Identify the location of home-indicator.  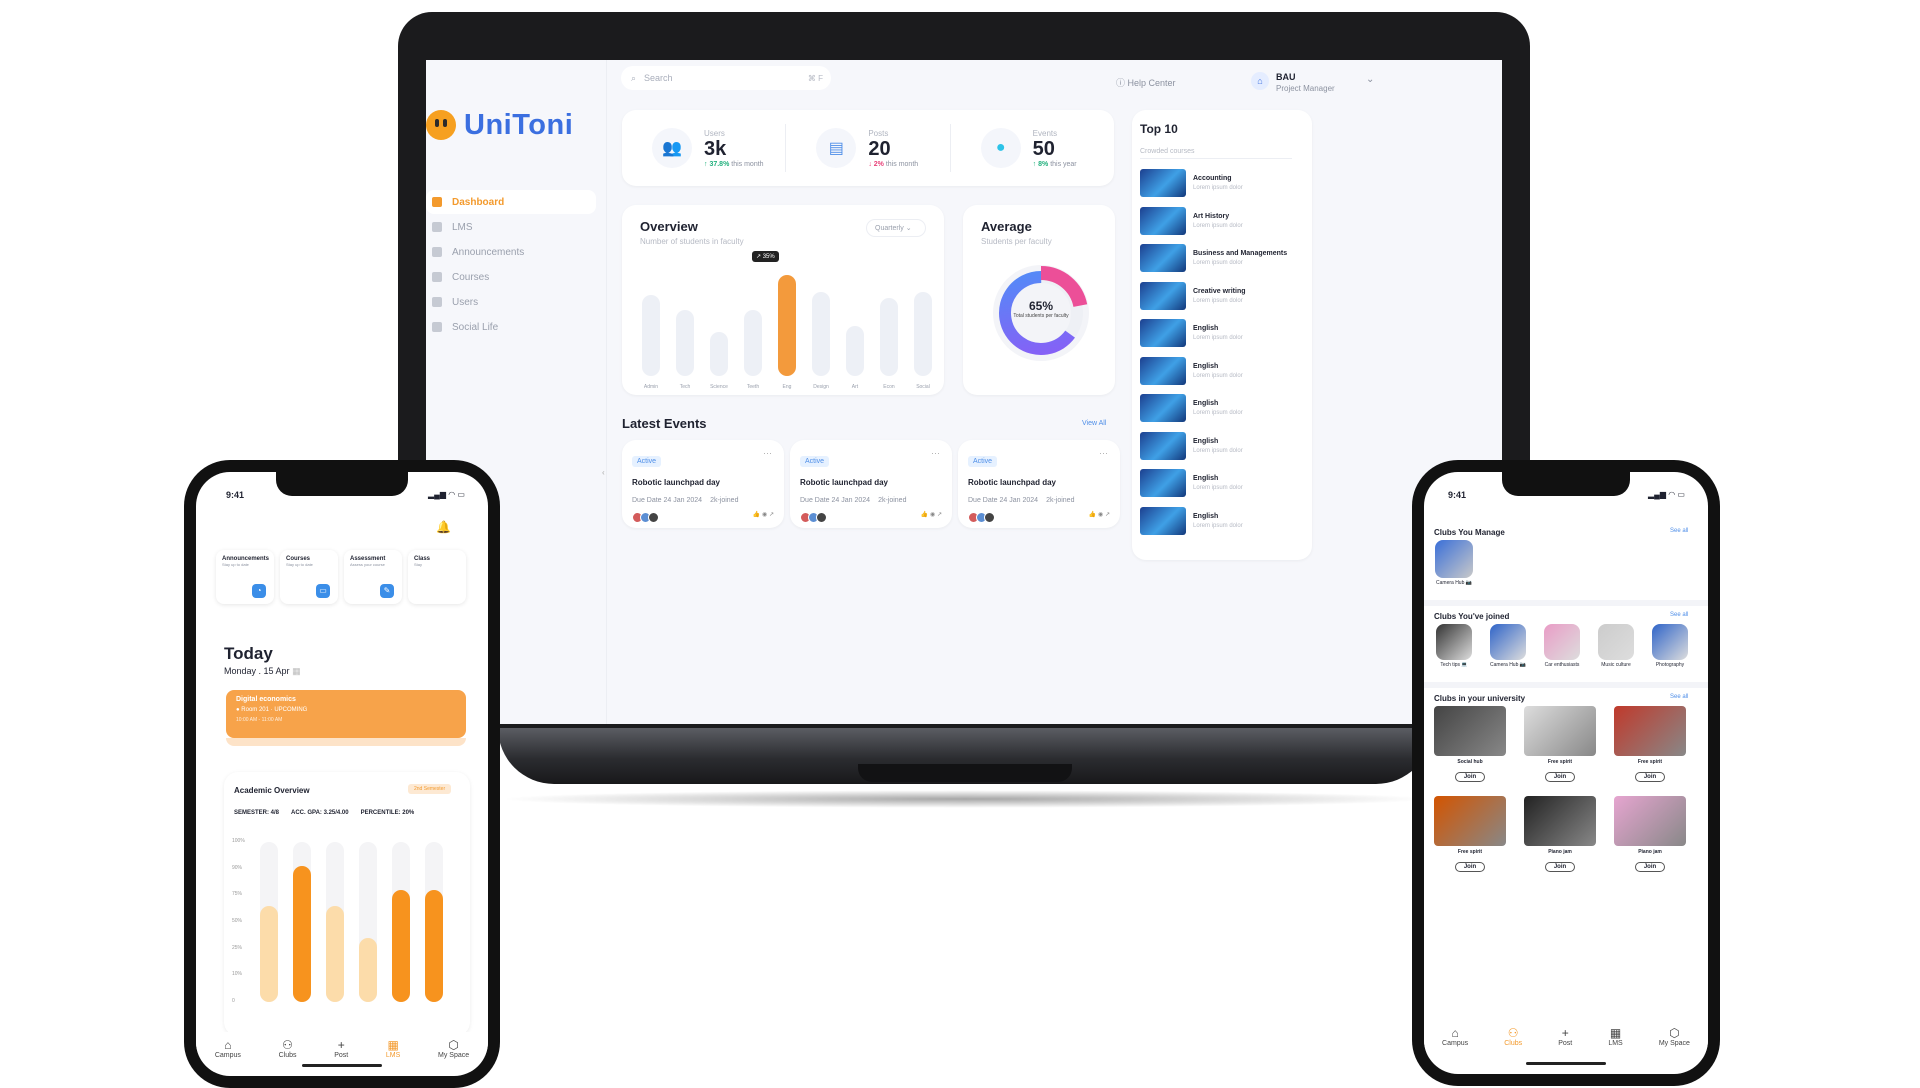
(1566, 1063).